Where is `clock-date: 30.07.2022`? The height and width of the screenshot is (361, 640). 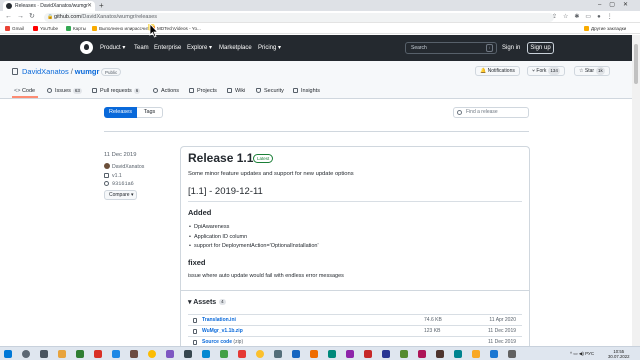
clock-date: 30.07.2022 is located at coordinates (619, 356).